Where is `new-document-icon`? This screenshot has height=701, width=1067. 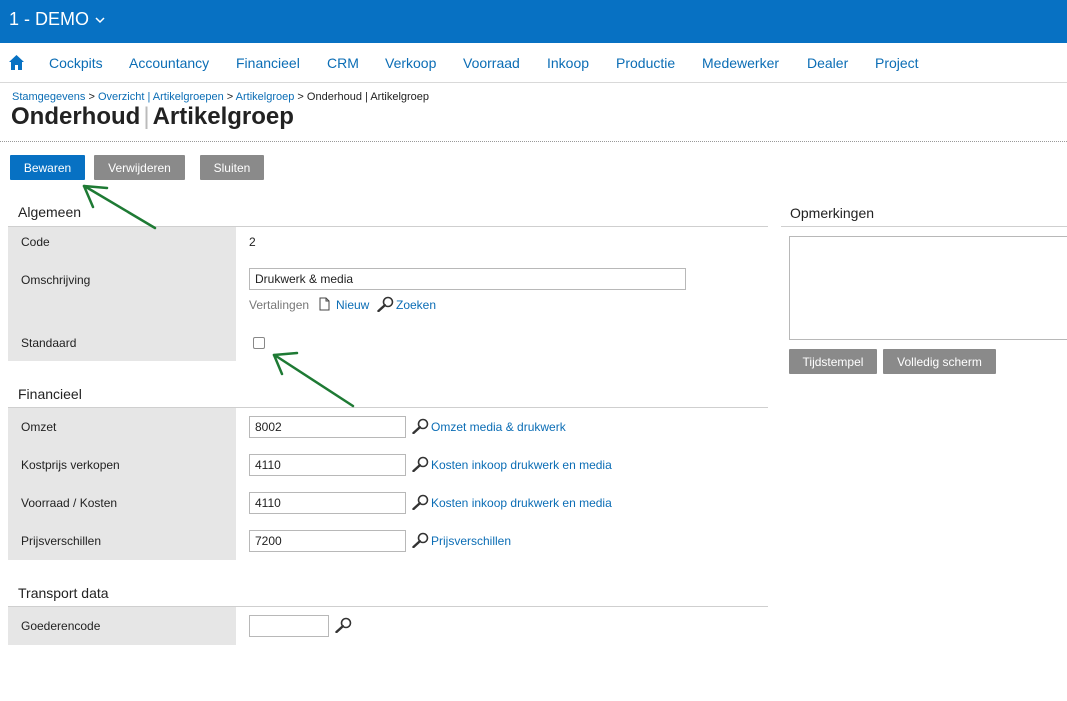 new-document-icon is located at coordinates (324, 304).